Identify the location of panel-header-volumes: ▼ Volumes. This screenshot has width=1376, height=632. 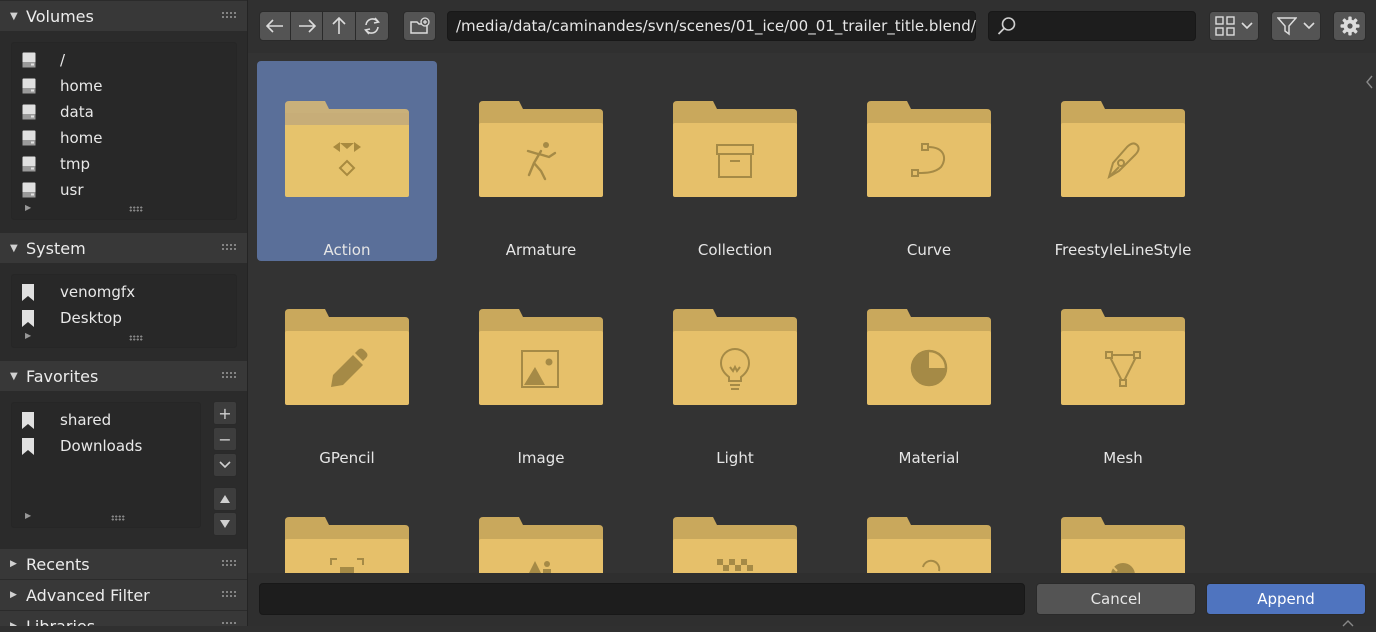
(123, 16).